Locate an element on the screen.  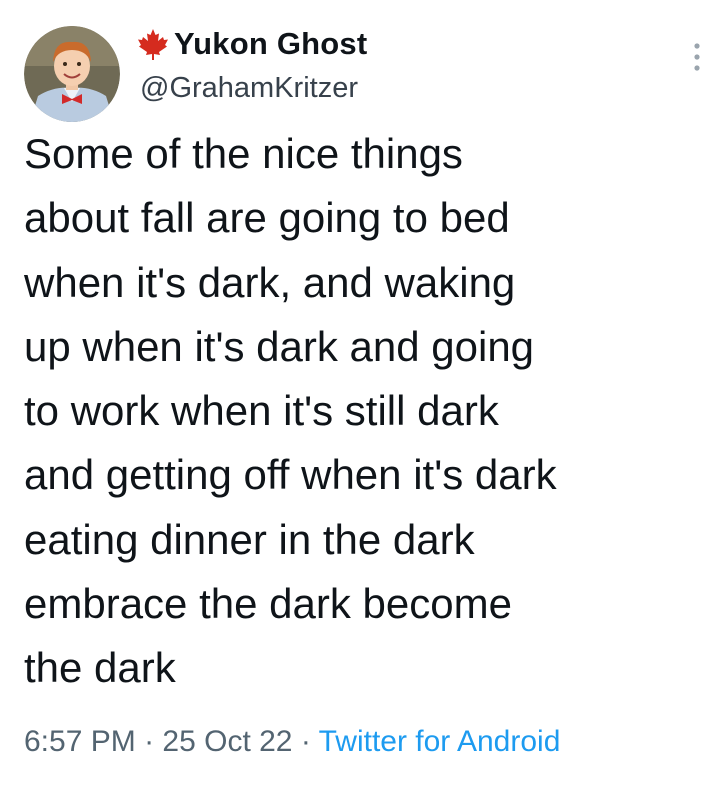
display-name: Yukon Ghost is located at coordinates (271, 43).